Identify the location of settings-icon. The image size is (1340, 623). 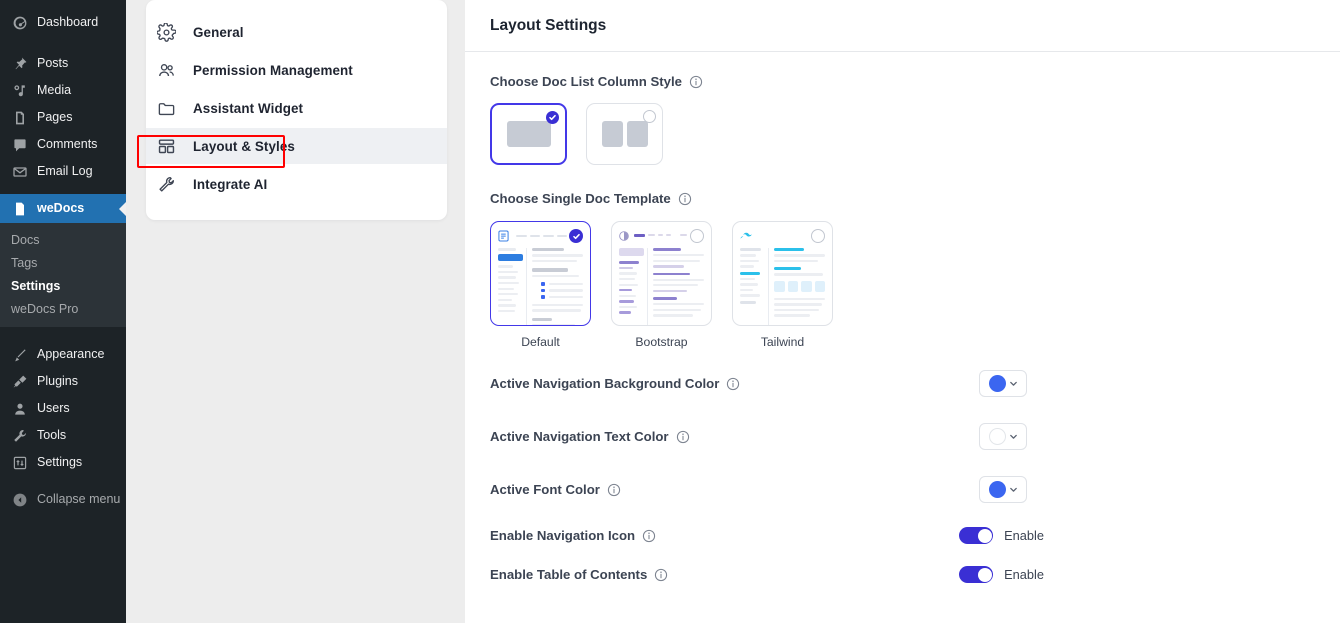
(19, 462).